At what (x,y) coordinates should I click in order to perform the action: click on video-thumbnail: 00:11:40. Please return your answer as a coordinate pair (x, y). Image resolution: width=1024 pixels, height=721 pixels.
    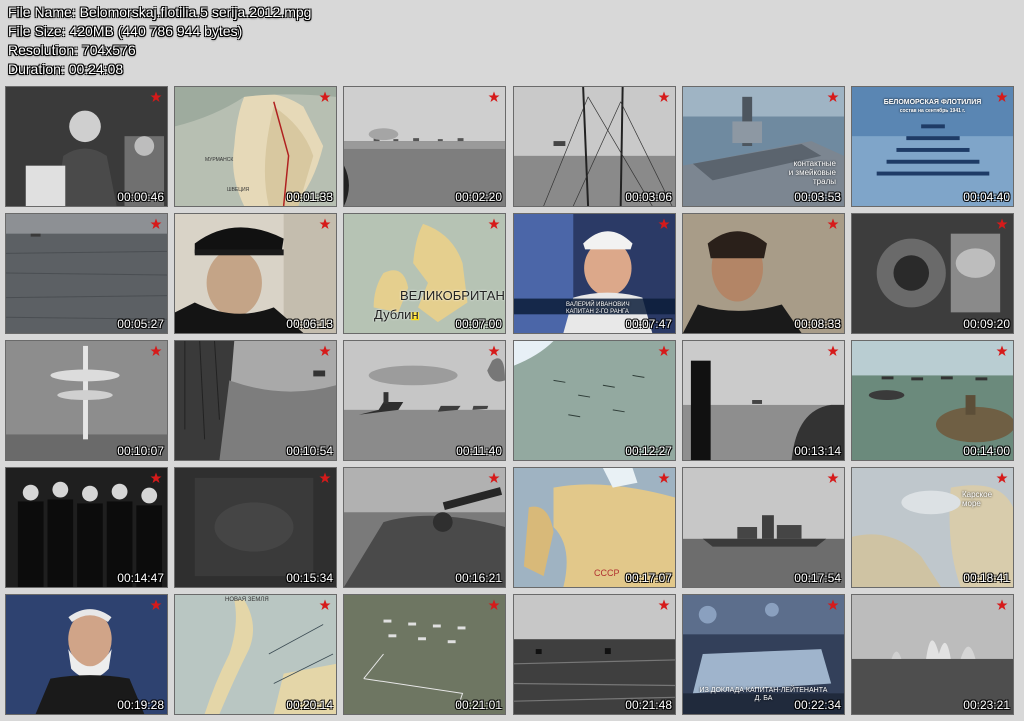
    Looking at the image, I should click on (424, 400).